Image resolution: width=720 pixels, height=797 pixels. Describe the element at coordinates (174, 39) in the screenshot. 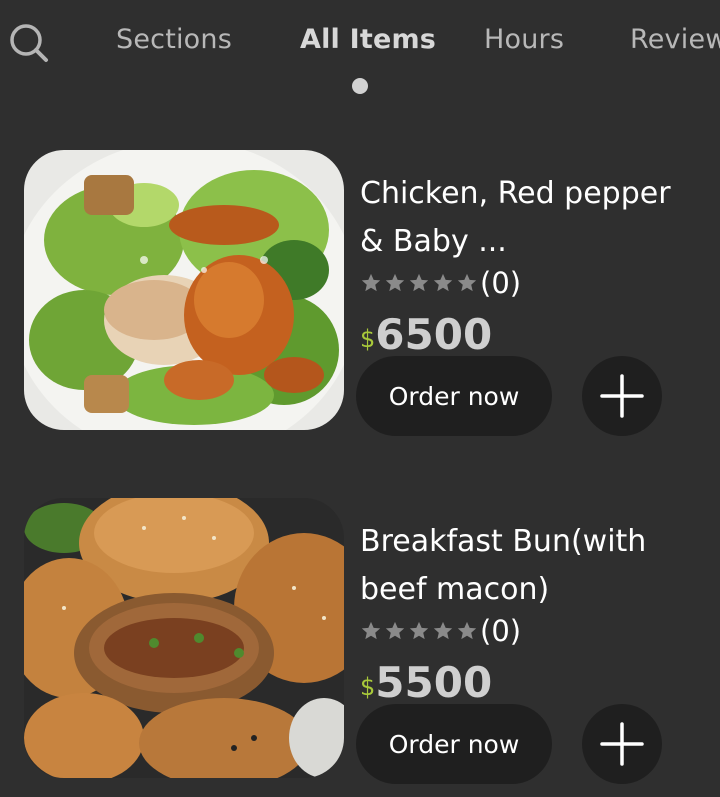

I see `tab-sections: Sections` at that location.